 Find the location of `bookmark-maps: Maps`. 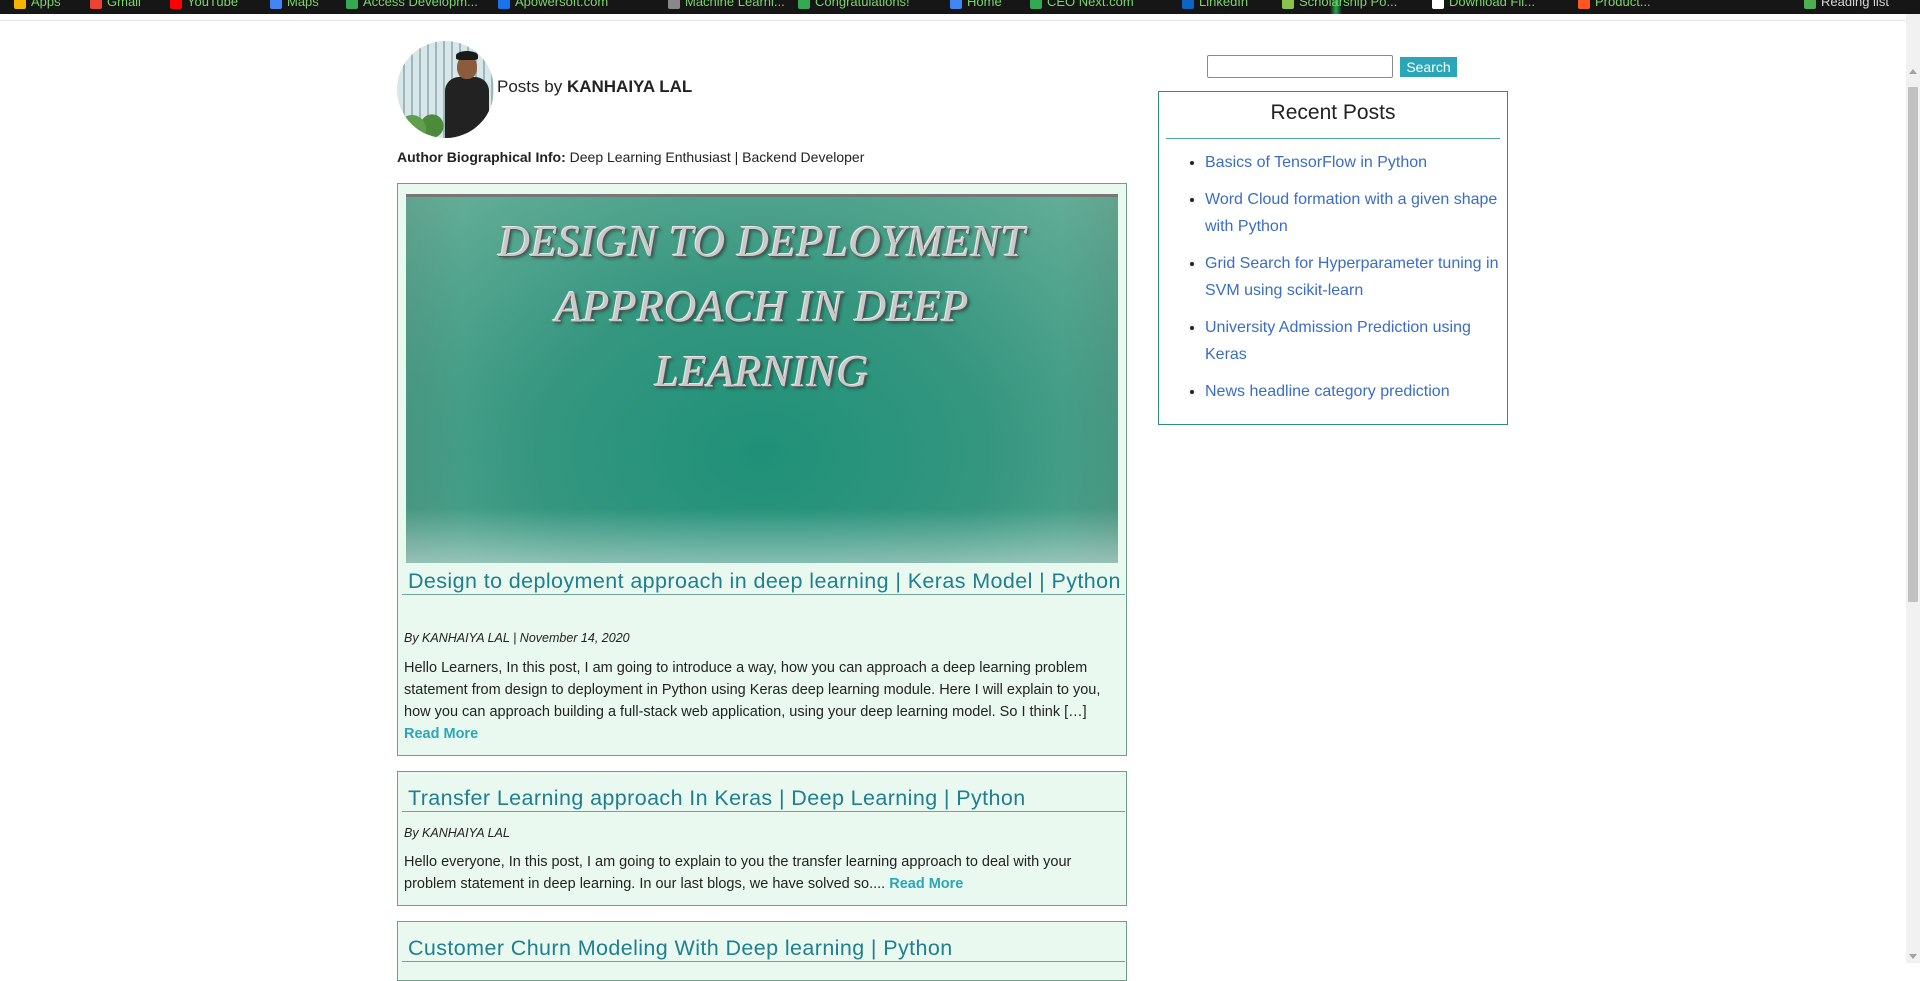

bookmark-maps: Maps is located at coordinates (294, 4).